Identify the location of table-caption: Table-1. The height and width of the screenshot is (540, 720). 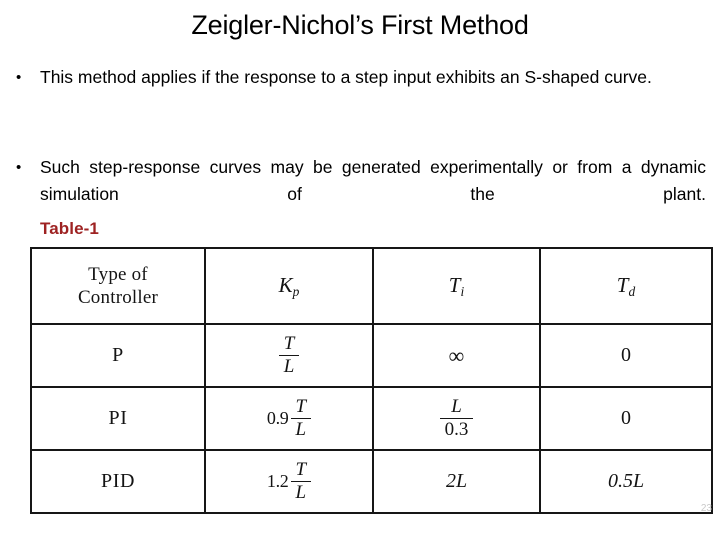
(69, 228).